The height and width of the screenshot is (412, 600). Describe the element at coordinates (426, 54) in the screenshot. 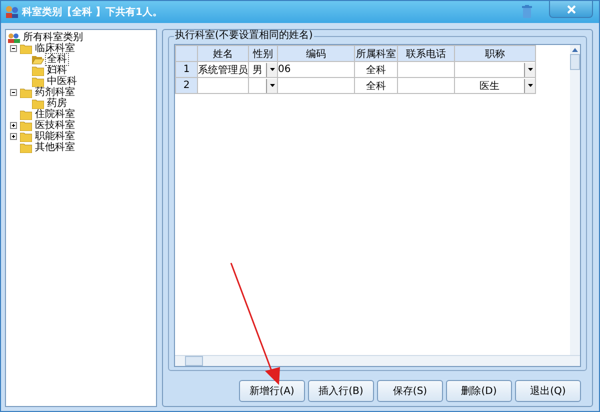

I see `column-header: 联系电话` at that location.